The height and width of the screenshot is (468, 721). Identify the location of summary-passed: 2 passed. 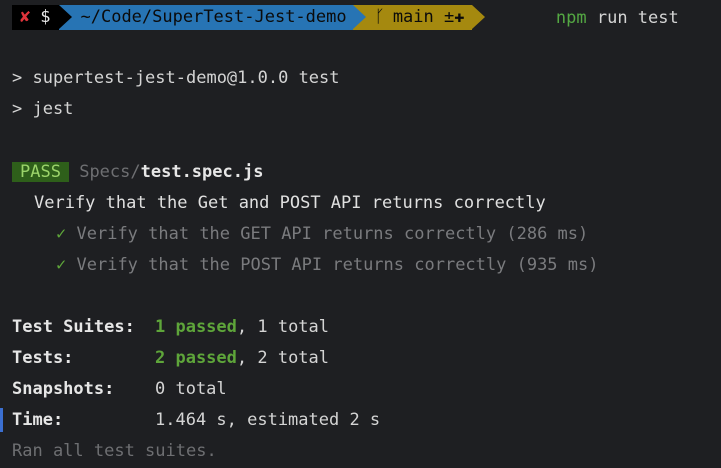
(196, 358).